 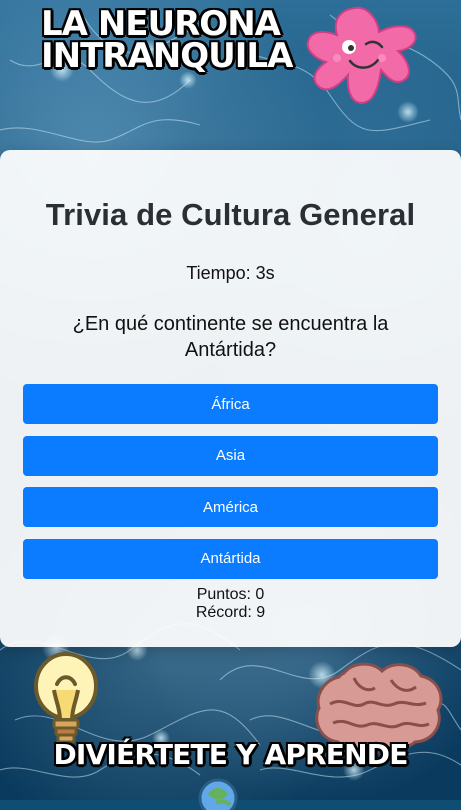 What do you see at coordinates (230, 754) in the screenshot?
I see `bottom-slogan: DIVIÉRTETE Y APRENDE` at bounding box center [230, 754].